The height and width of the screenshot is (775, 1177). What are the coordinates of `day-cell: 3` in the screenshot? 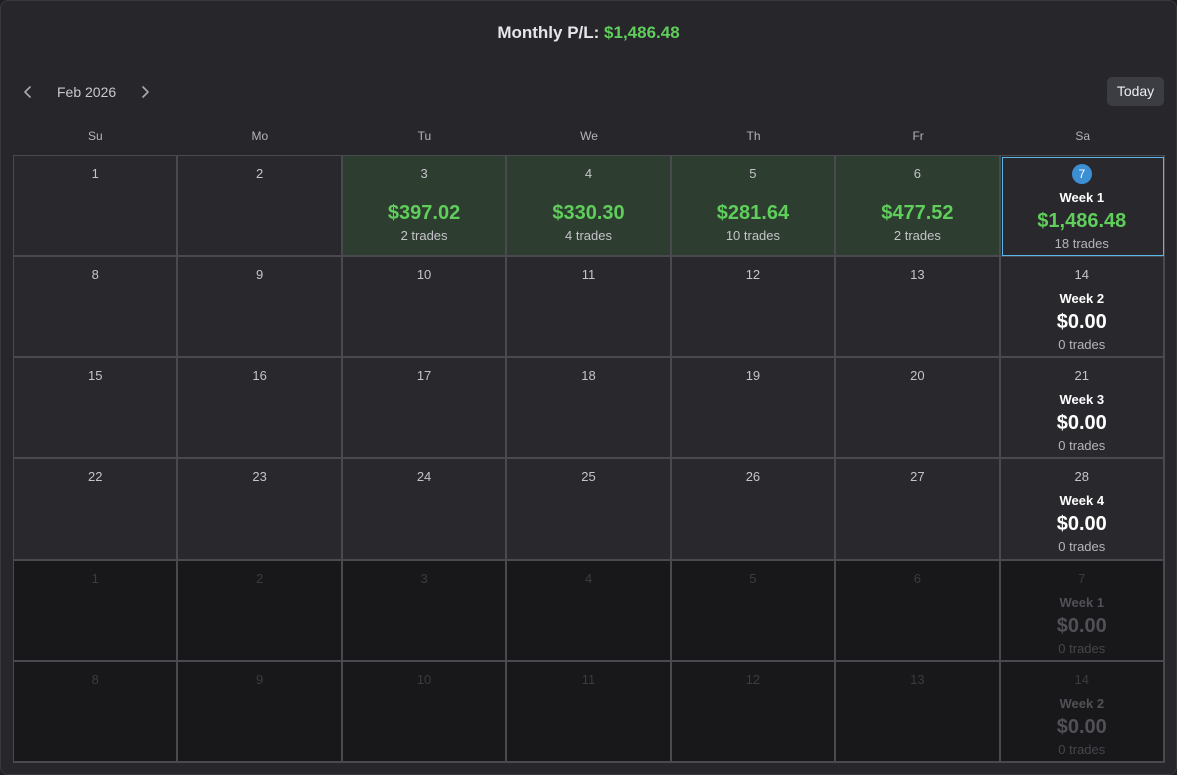 It's located at (425, 611).